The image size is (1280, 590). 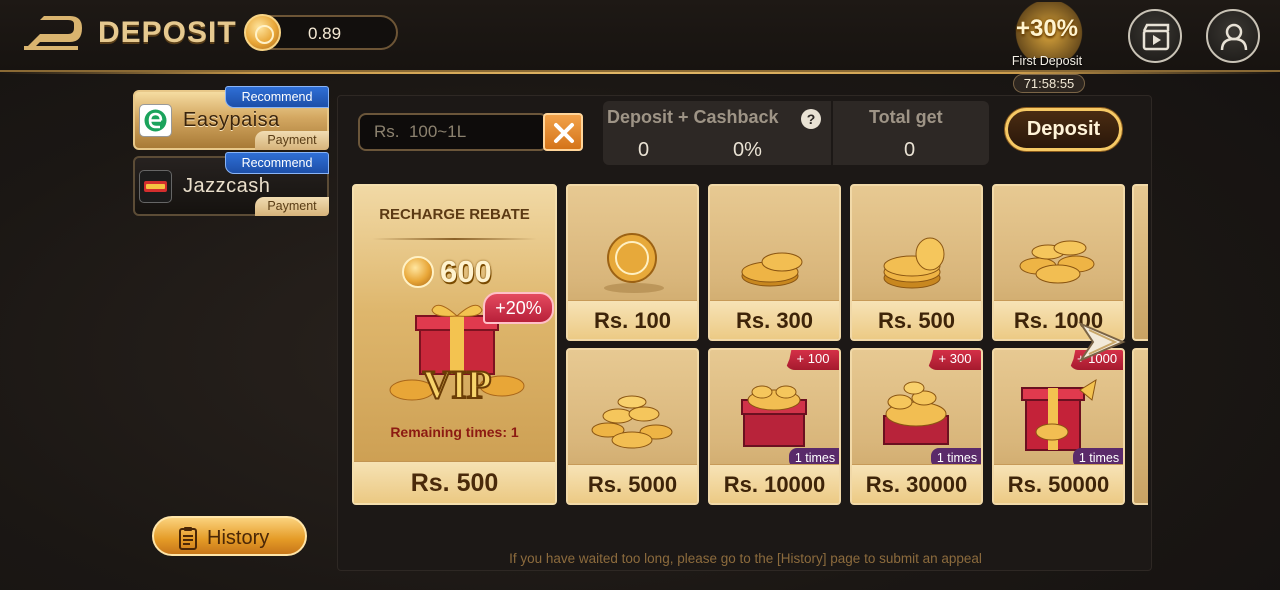 I want to click on tile-price: Rs. 500, so click(x=916, y=319).